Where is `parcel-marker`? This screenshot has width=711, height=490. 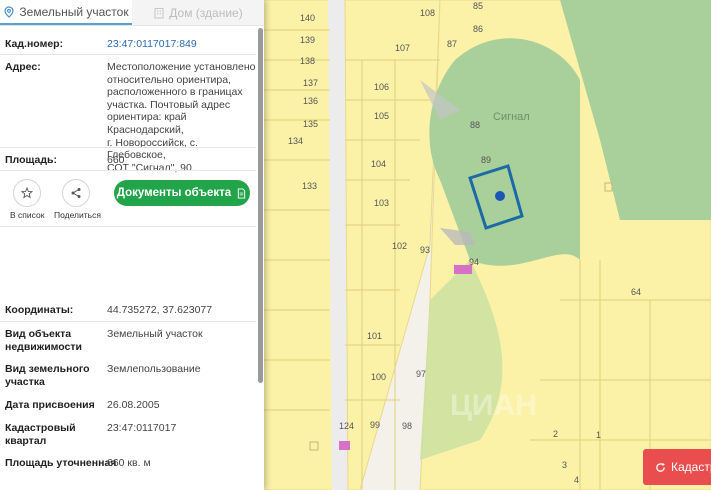
parcel-marker is located at coordinates (500, 196).